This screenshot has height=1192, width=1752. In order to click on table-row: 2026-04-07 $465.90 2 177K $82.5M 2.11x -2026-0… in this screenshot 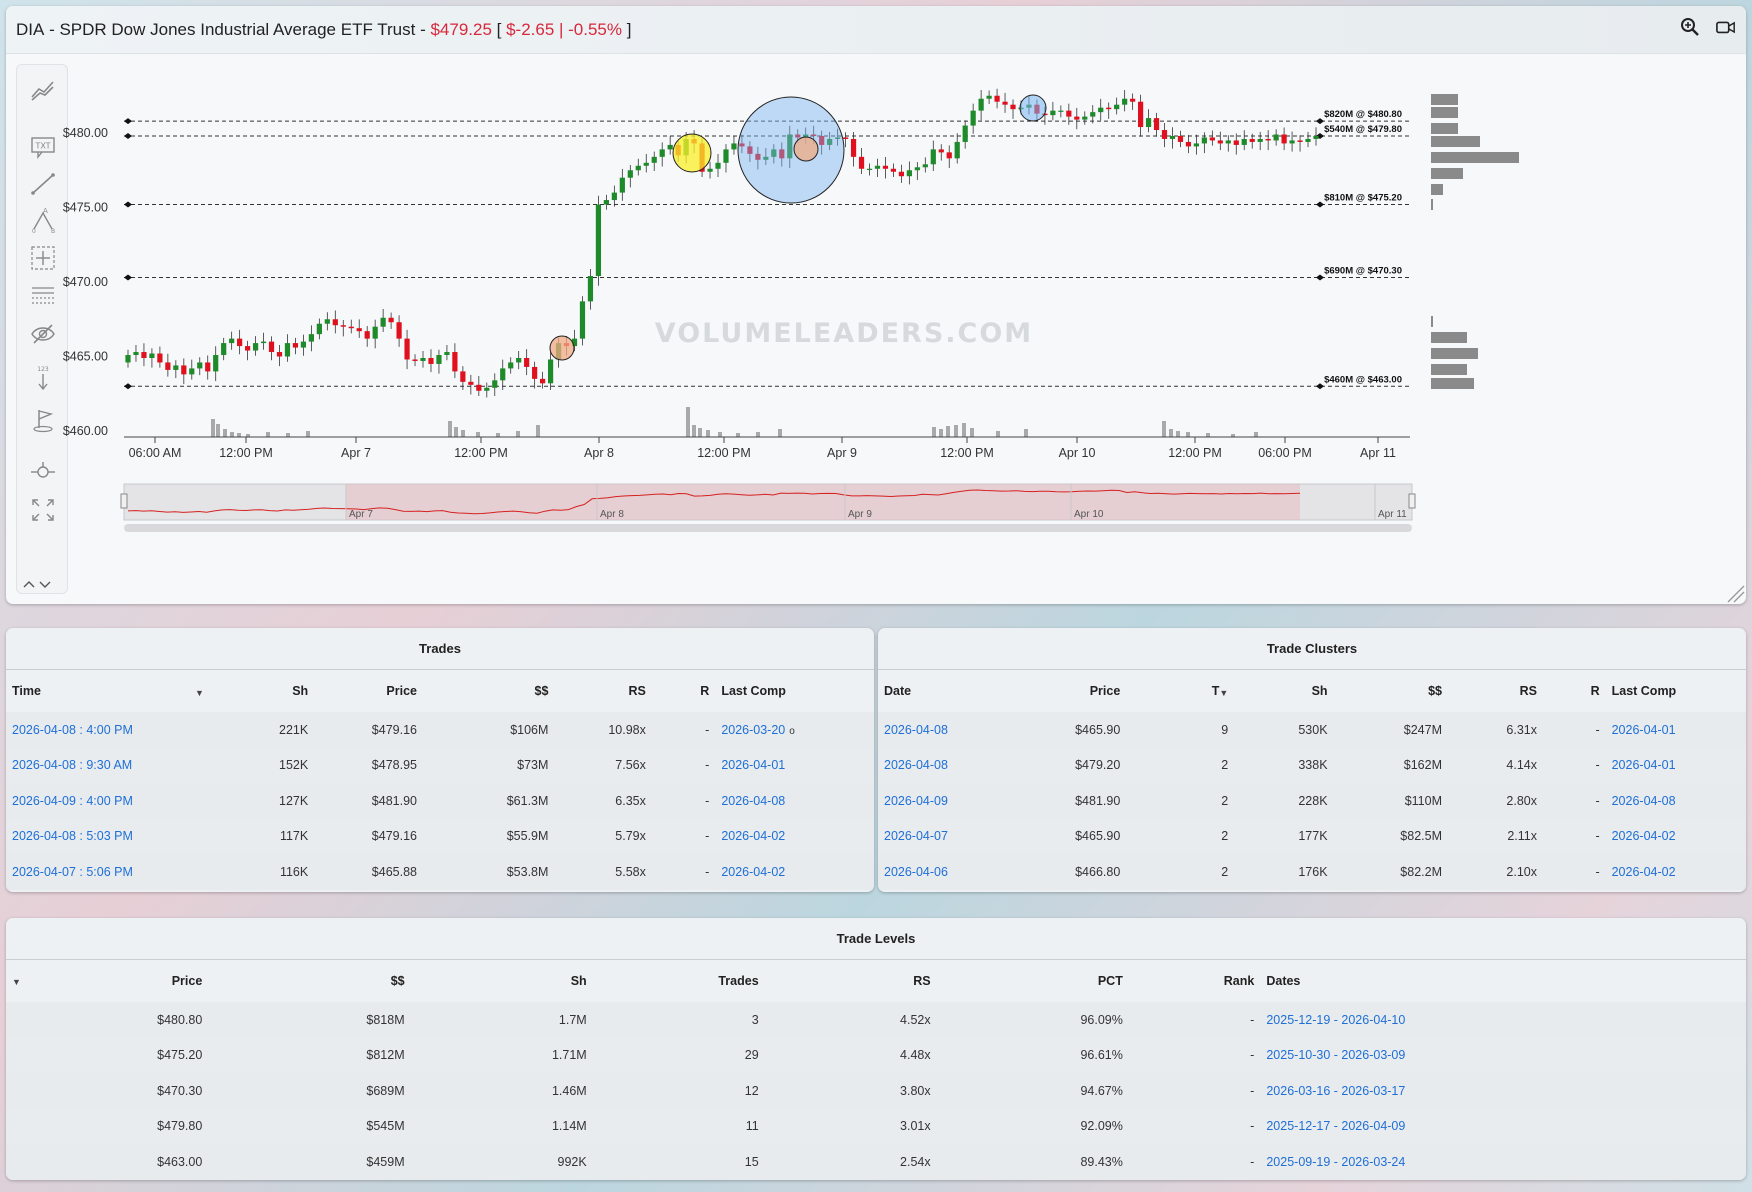, I will do `click(1312, 836)`.